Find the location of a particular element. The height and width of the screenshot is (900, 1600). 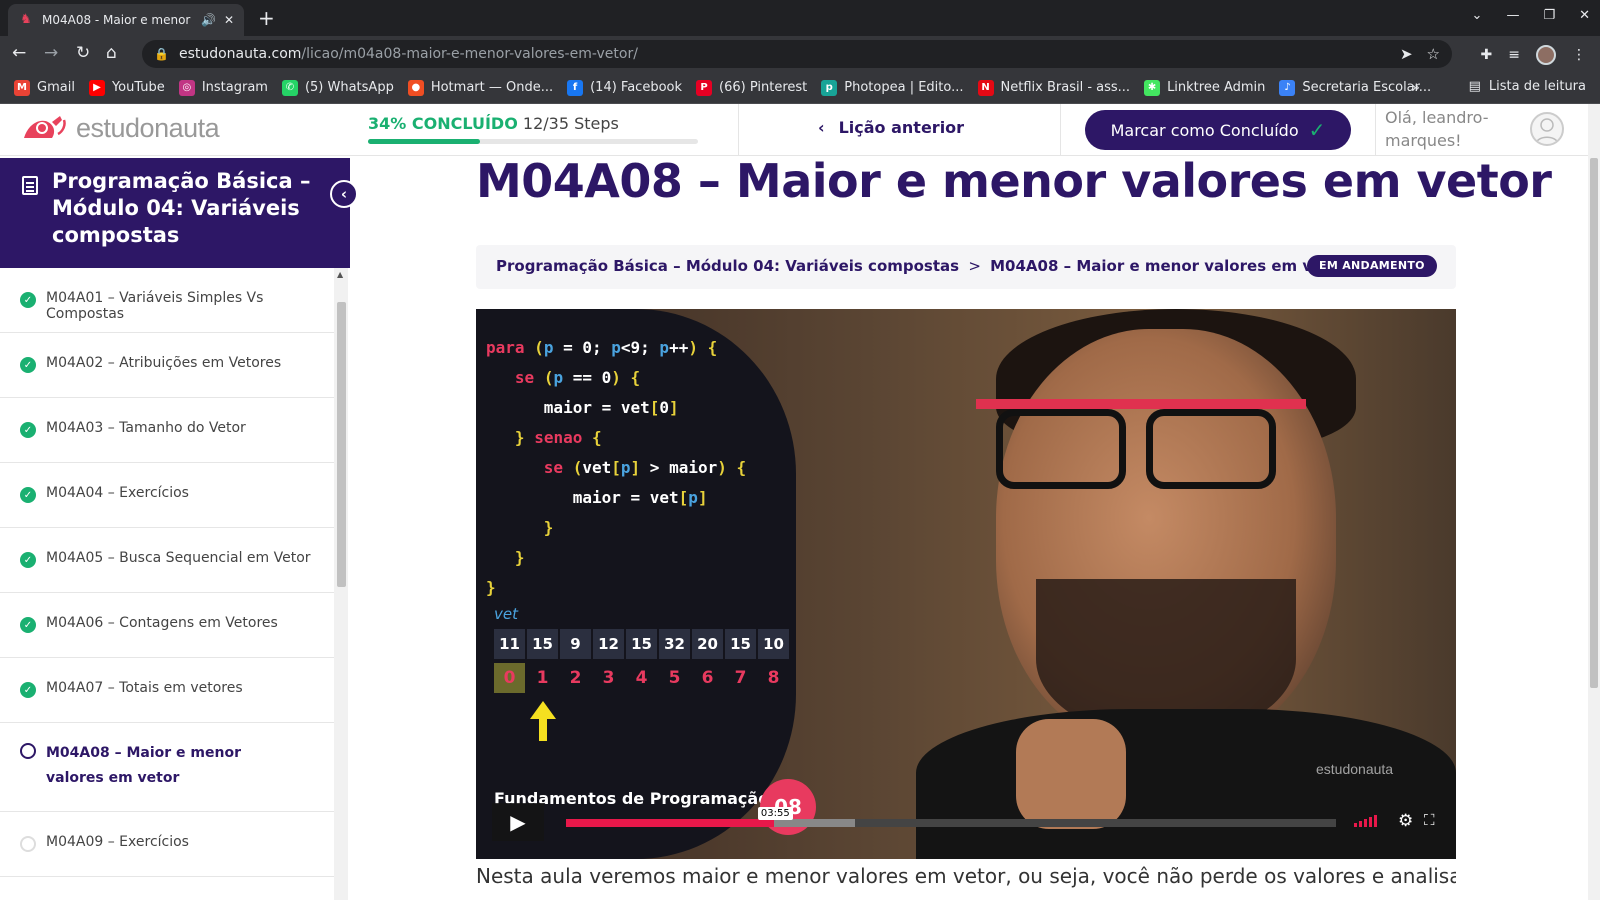

array-index: 8 is located at coordinates (773, 678).